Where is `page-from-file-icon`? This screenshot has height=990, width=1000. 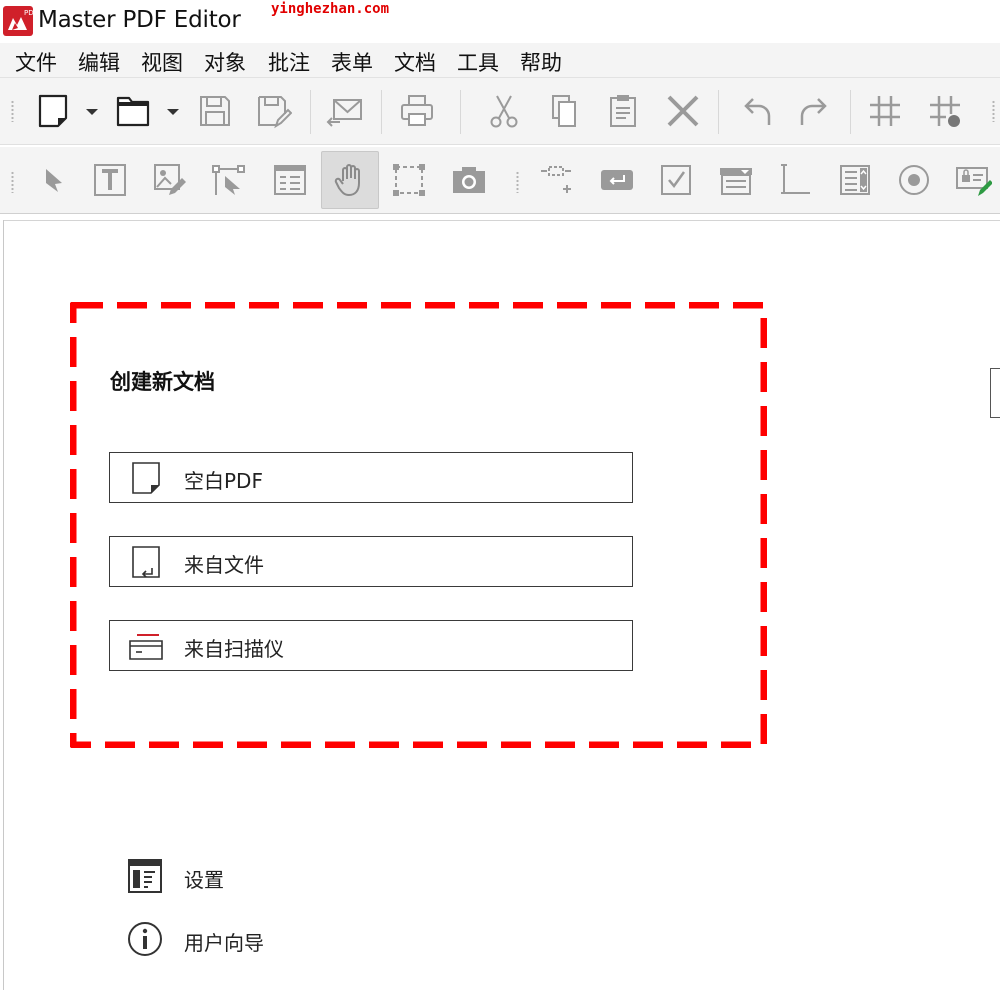
page-from-file-icon is located at coordinates (146, 562).